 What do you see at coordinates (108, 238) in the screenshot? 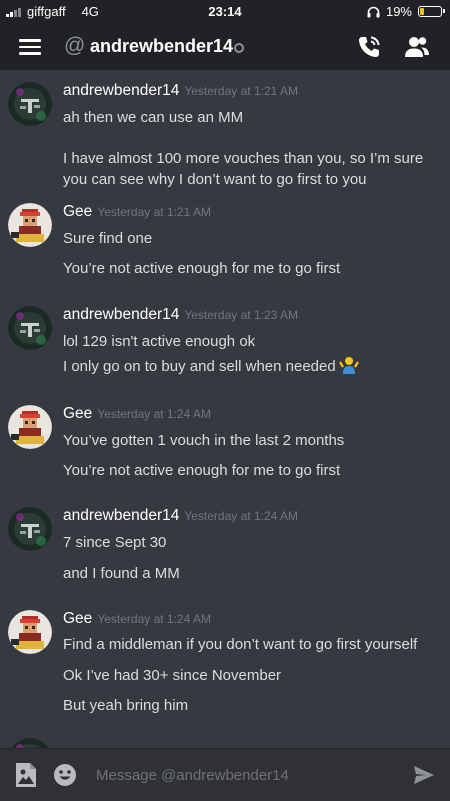
I see `message-text: Sure find one` at bounding box center [108, 238].